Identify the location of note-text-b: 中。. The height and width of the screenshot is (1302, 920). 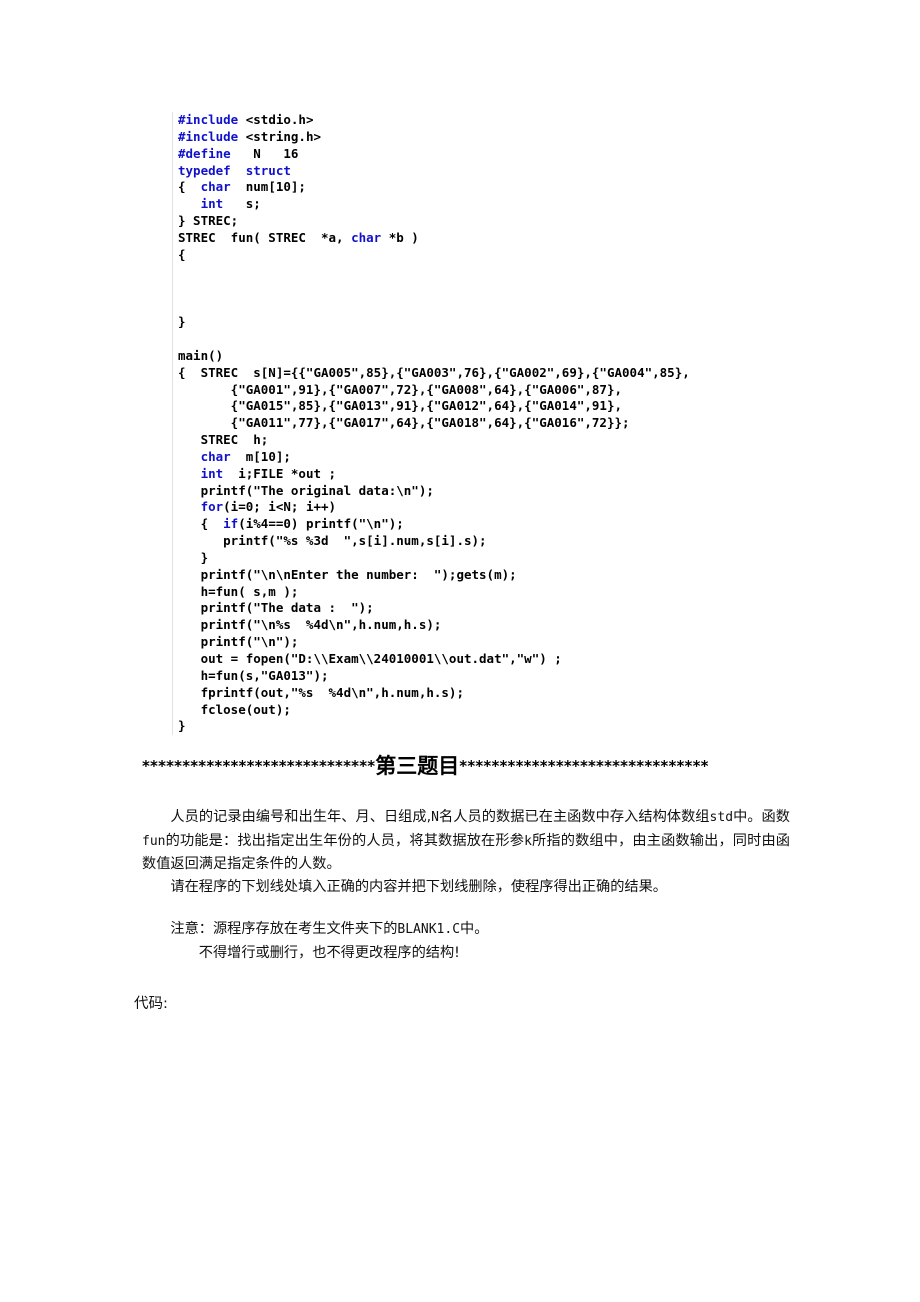
(474, 929).